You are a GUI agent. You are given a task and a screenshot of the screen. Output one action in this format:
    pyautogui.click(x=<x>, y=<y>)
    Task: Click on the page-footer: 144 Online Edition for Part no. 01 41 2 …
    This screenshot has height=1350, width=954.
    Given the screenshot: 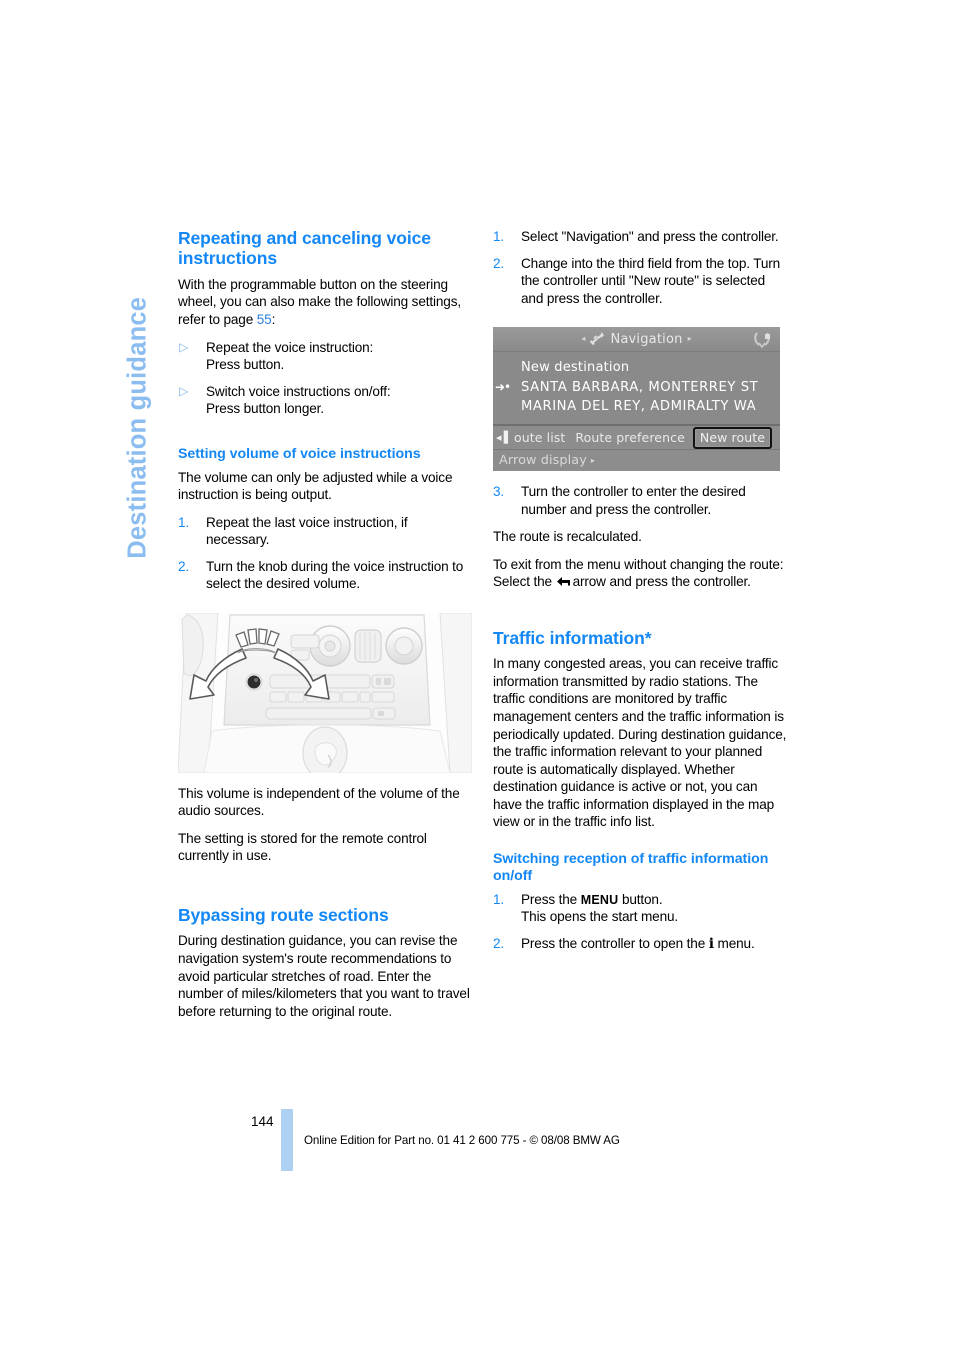 What is the action you would take?
    pyautogui.click(x=477, y=1141)
    